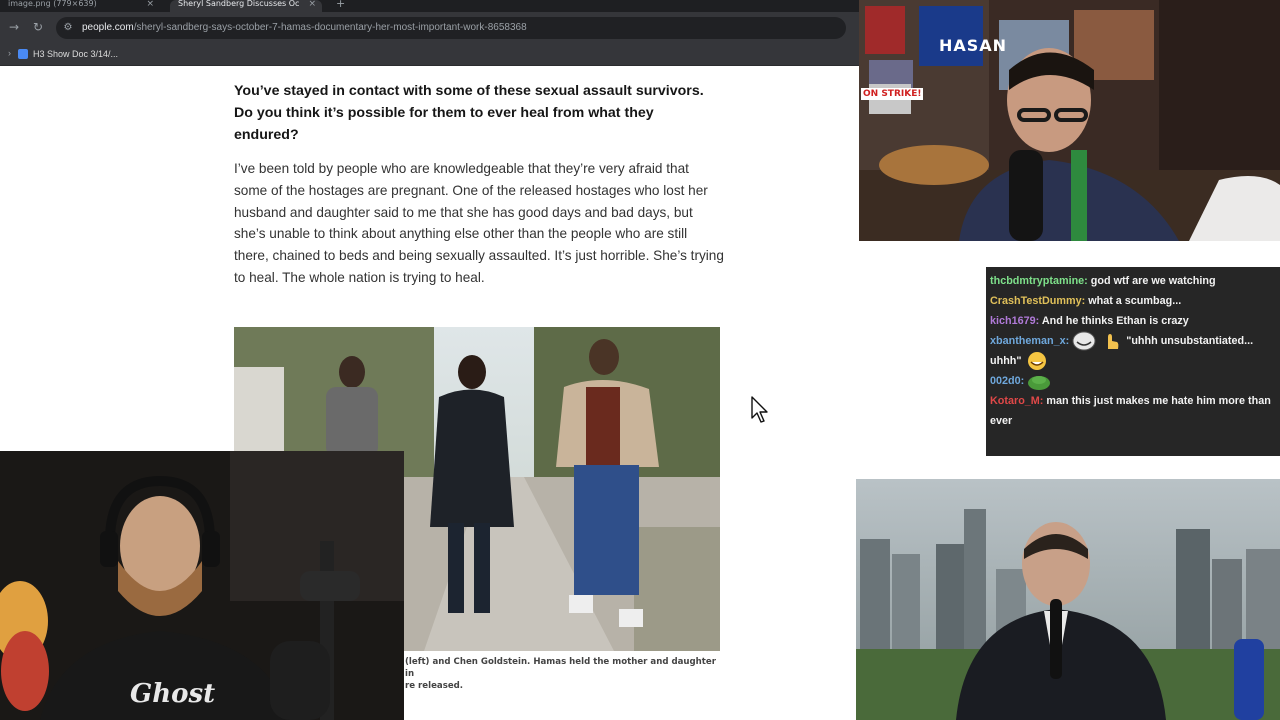 The height and width of the screenshot is (720, 1280). Describe the element at coordinates (38, 27) in the screenshot. I see `reload-icon: ↻` at that location.